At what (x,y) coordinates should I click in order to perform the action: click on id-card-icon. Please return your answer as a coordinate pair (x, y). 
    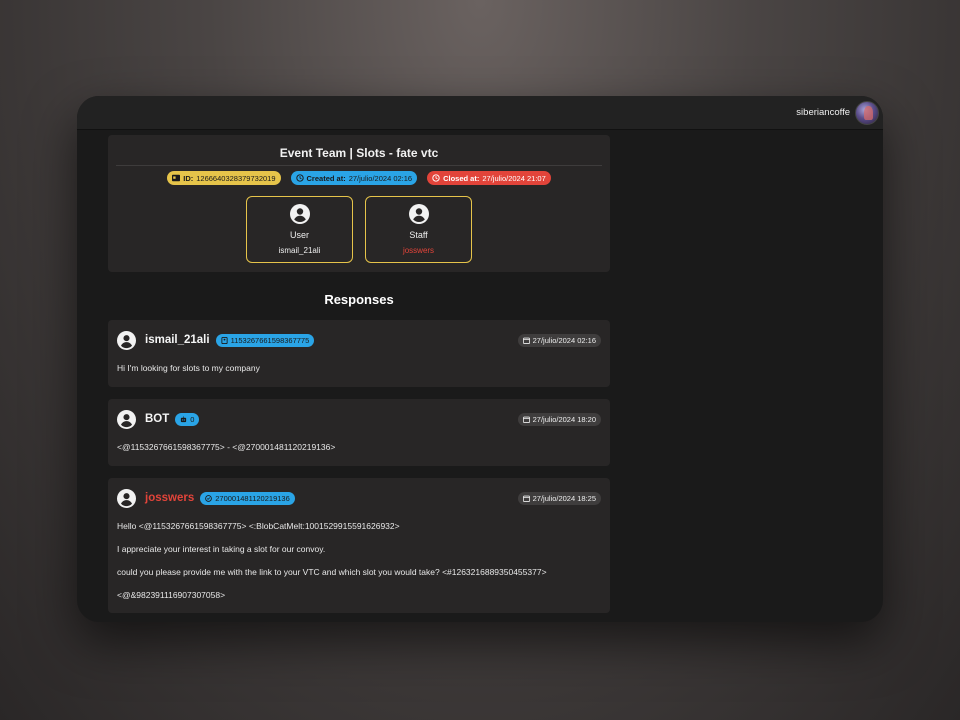
    Looking at the image, I should click on (176, 178).